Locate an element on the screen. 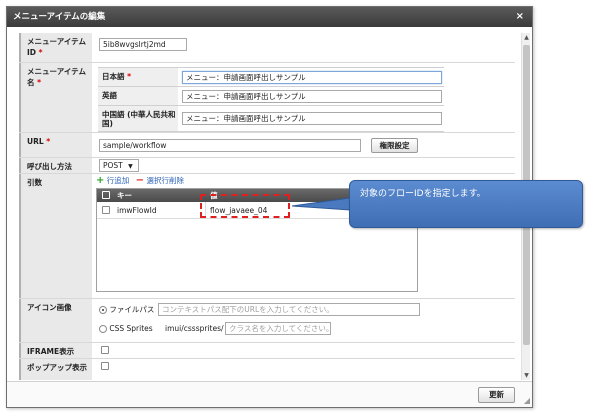 This screenshot has height=417, width=615. row-checkbox is located at coordinates (106, 210).